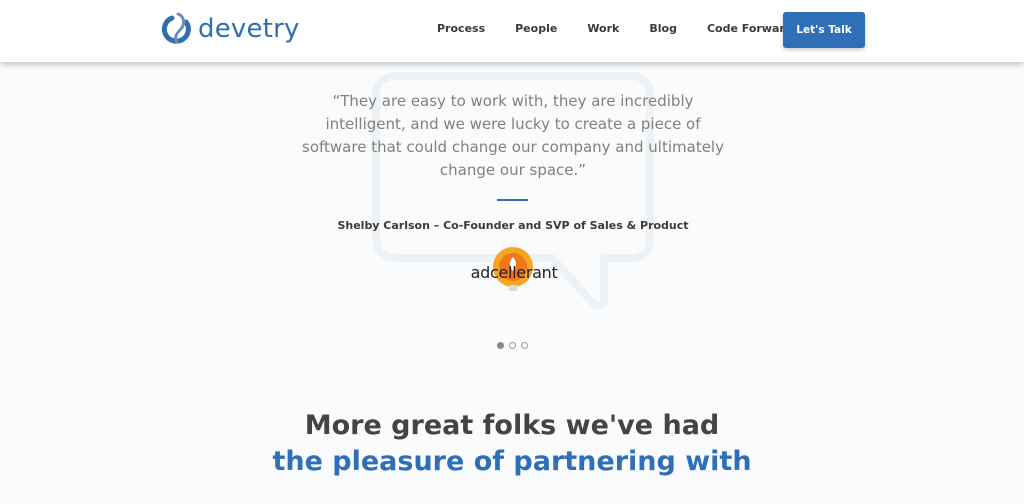  Describe the element at coordinates (824, 30) in the screenshot. I see `lets-talk-button: Let's Talk` at that location.